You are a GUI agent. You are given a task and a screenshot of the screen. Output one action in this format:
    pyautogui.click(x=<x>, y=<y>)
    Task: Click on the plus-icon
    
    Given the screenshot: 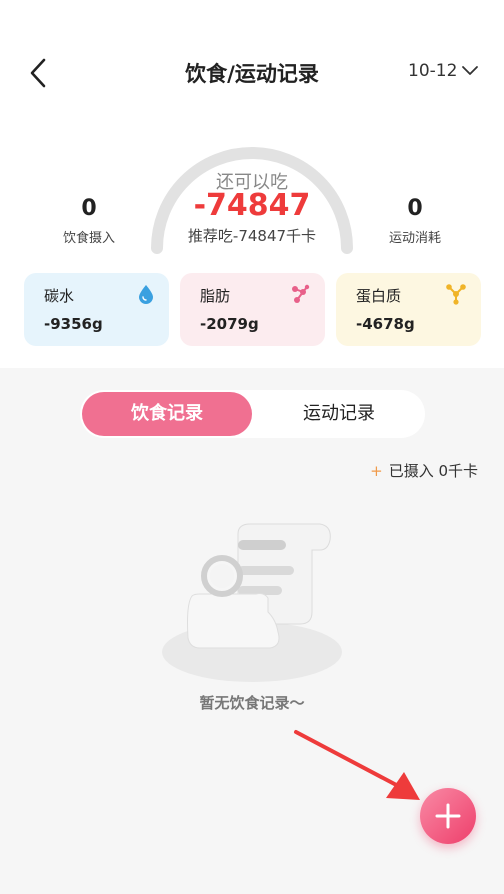 What is the action you would take?
    pyautogui.click(x=448, y=816)
    